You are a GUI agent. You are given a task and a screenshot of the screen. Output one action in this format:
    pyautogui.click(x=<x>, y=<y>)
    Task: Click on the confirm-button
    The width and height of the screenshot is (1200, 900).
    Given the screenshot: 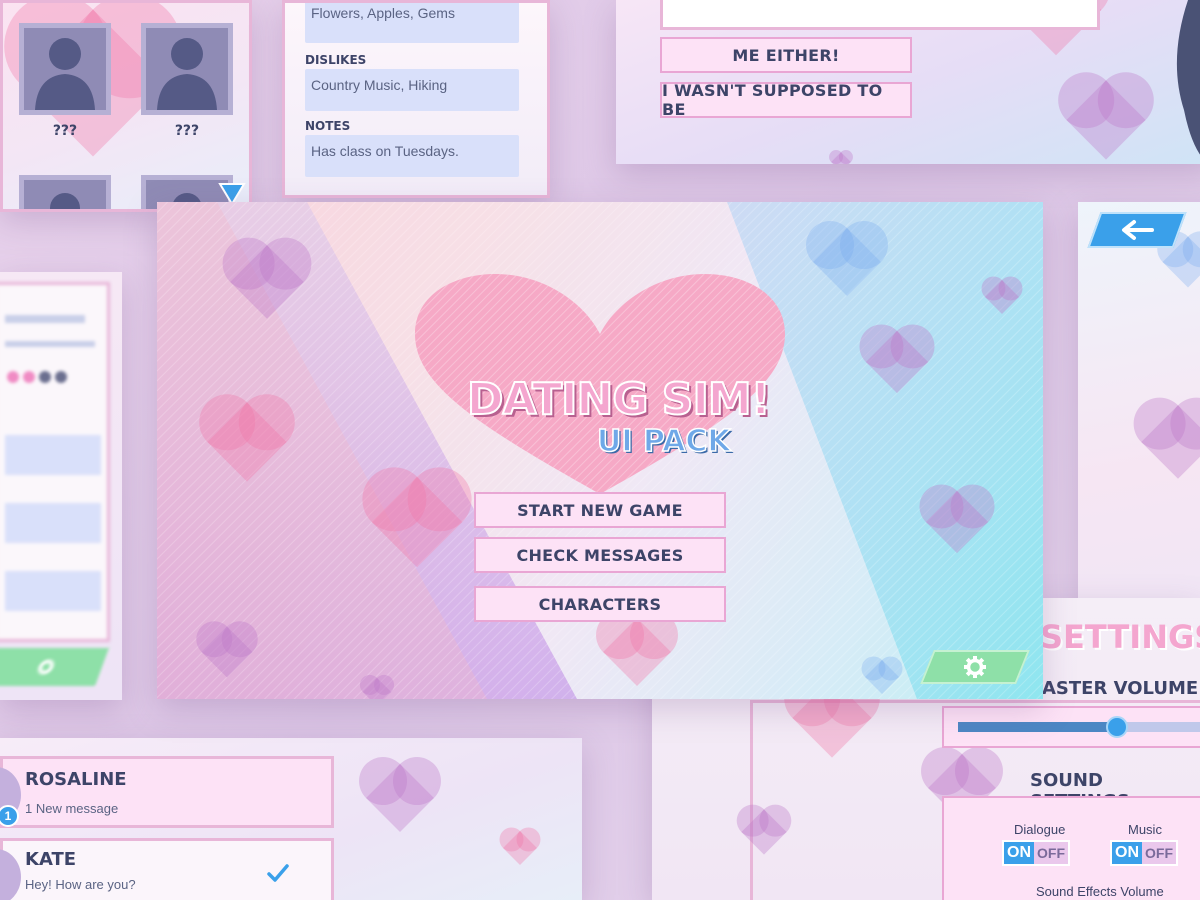 What is the action you would take?
    pyautogui.click(x=54, y=667)
    